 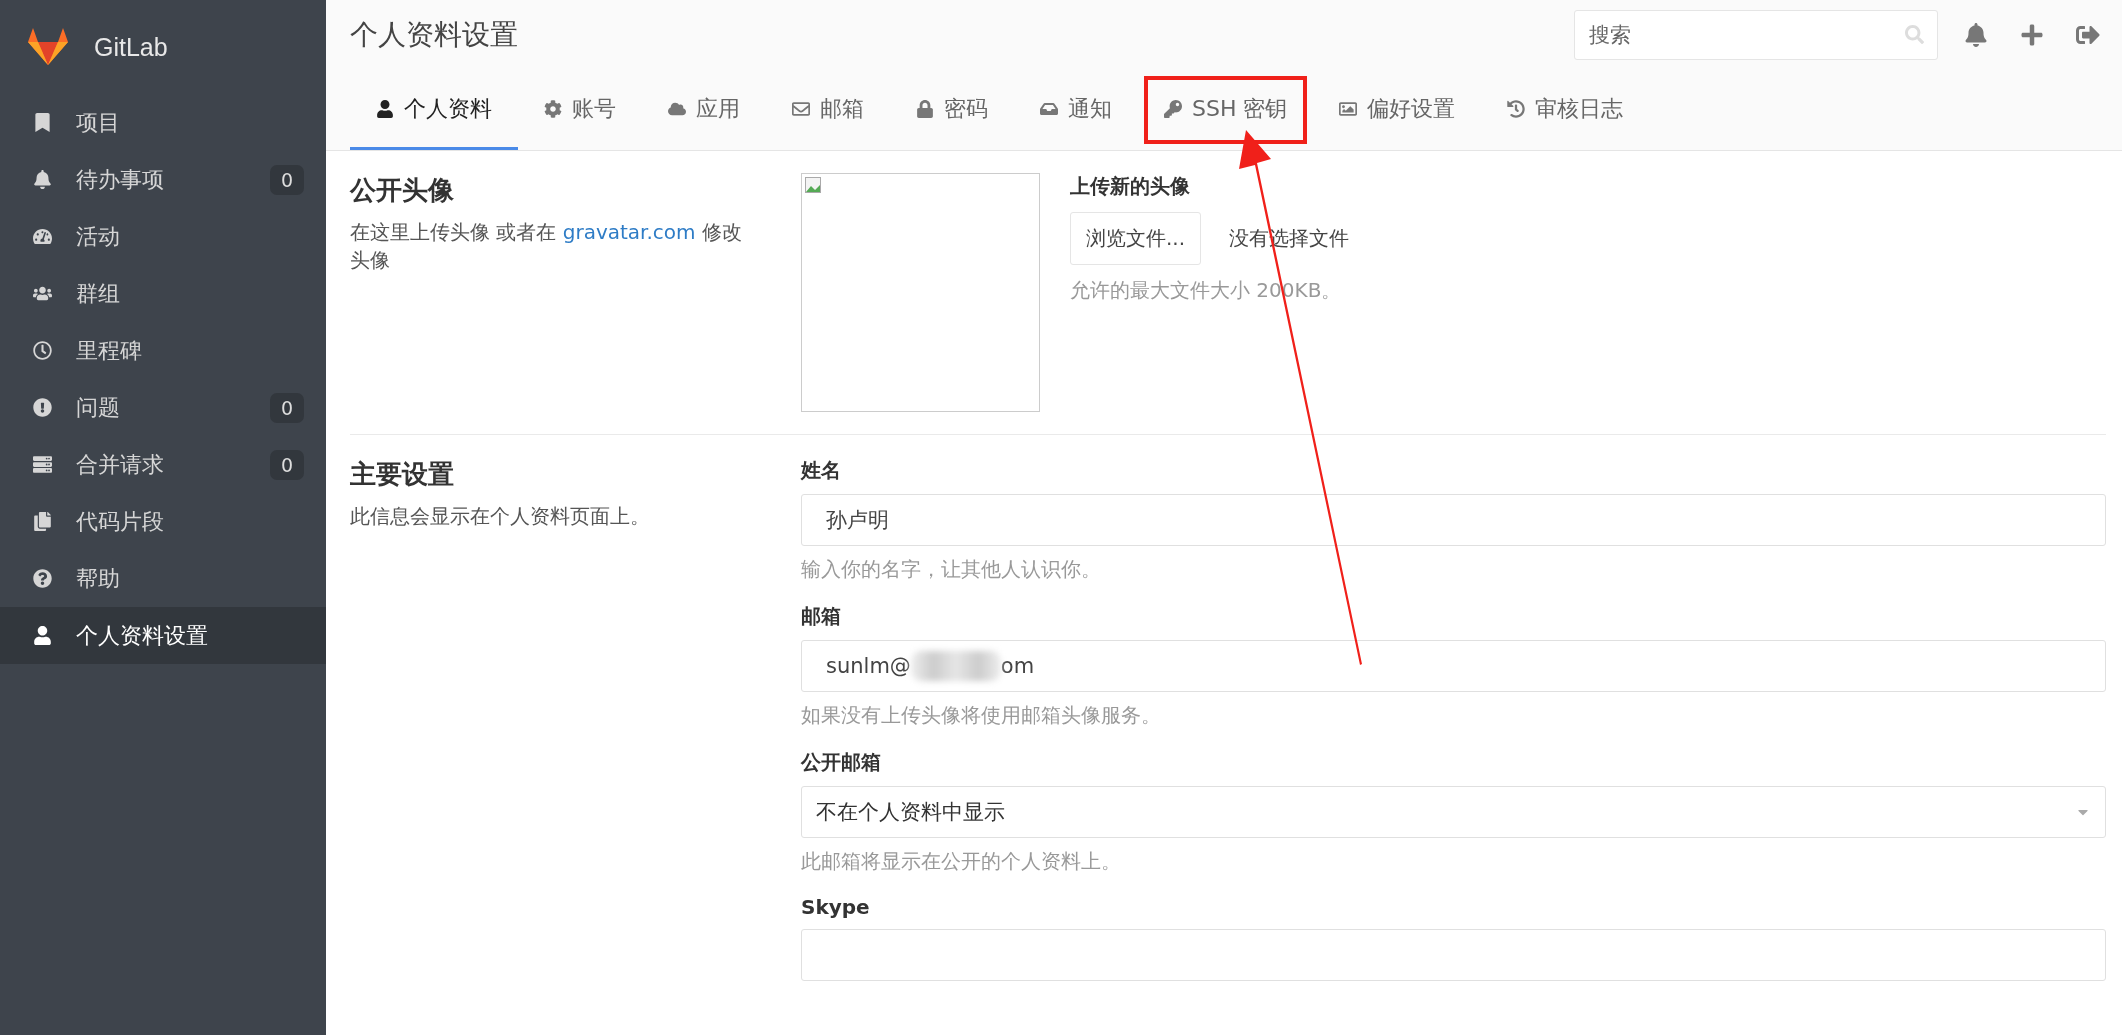 What do you see at coordinates (402, 190) in the screenshot?
I see `section-title: 公开头像` at bounding box center [402, 190].